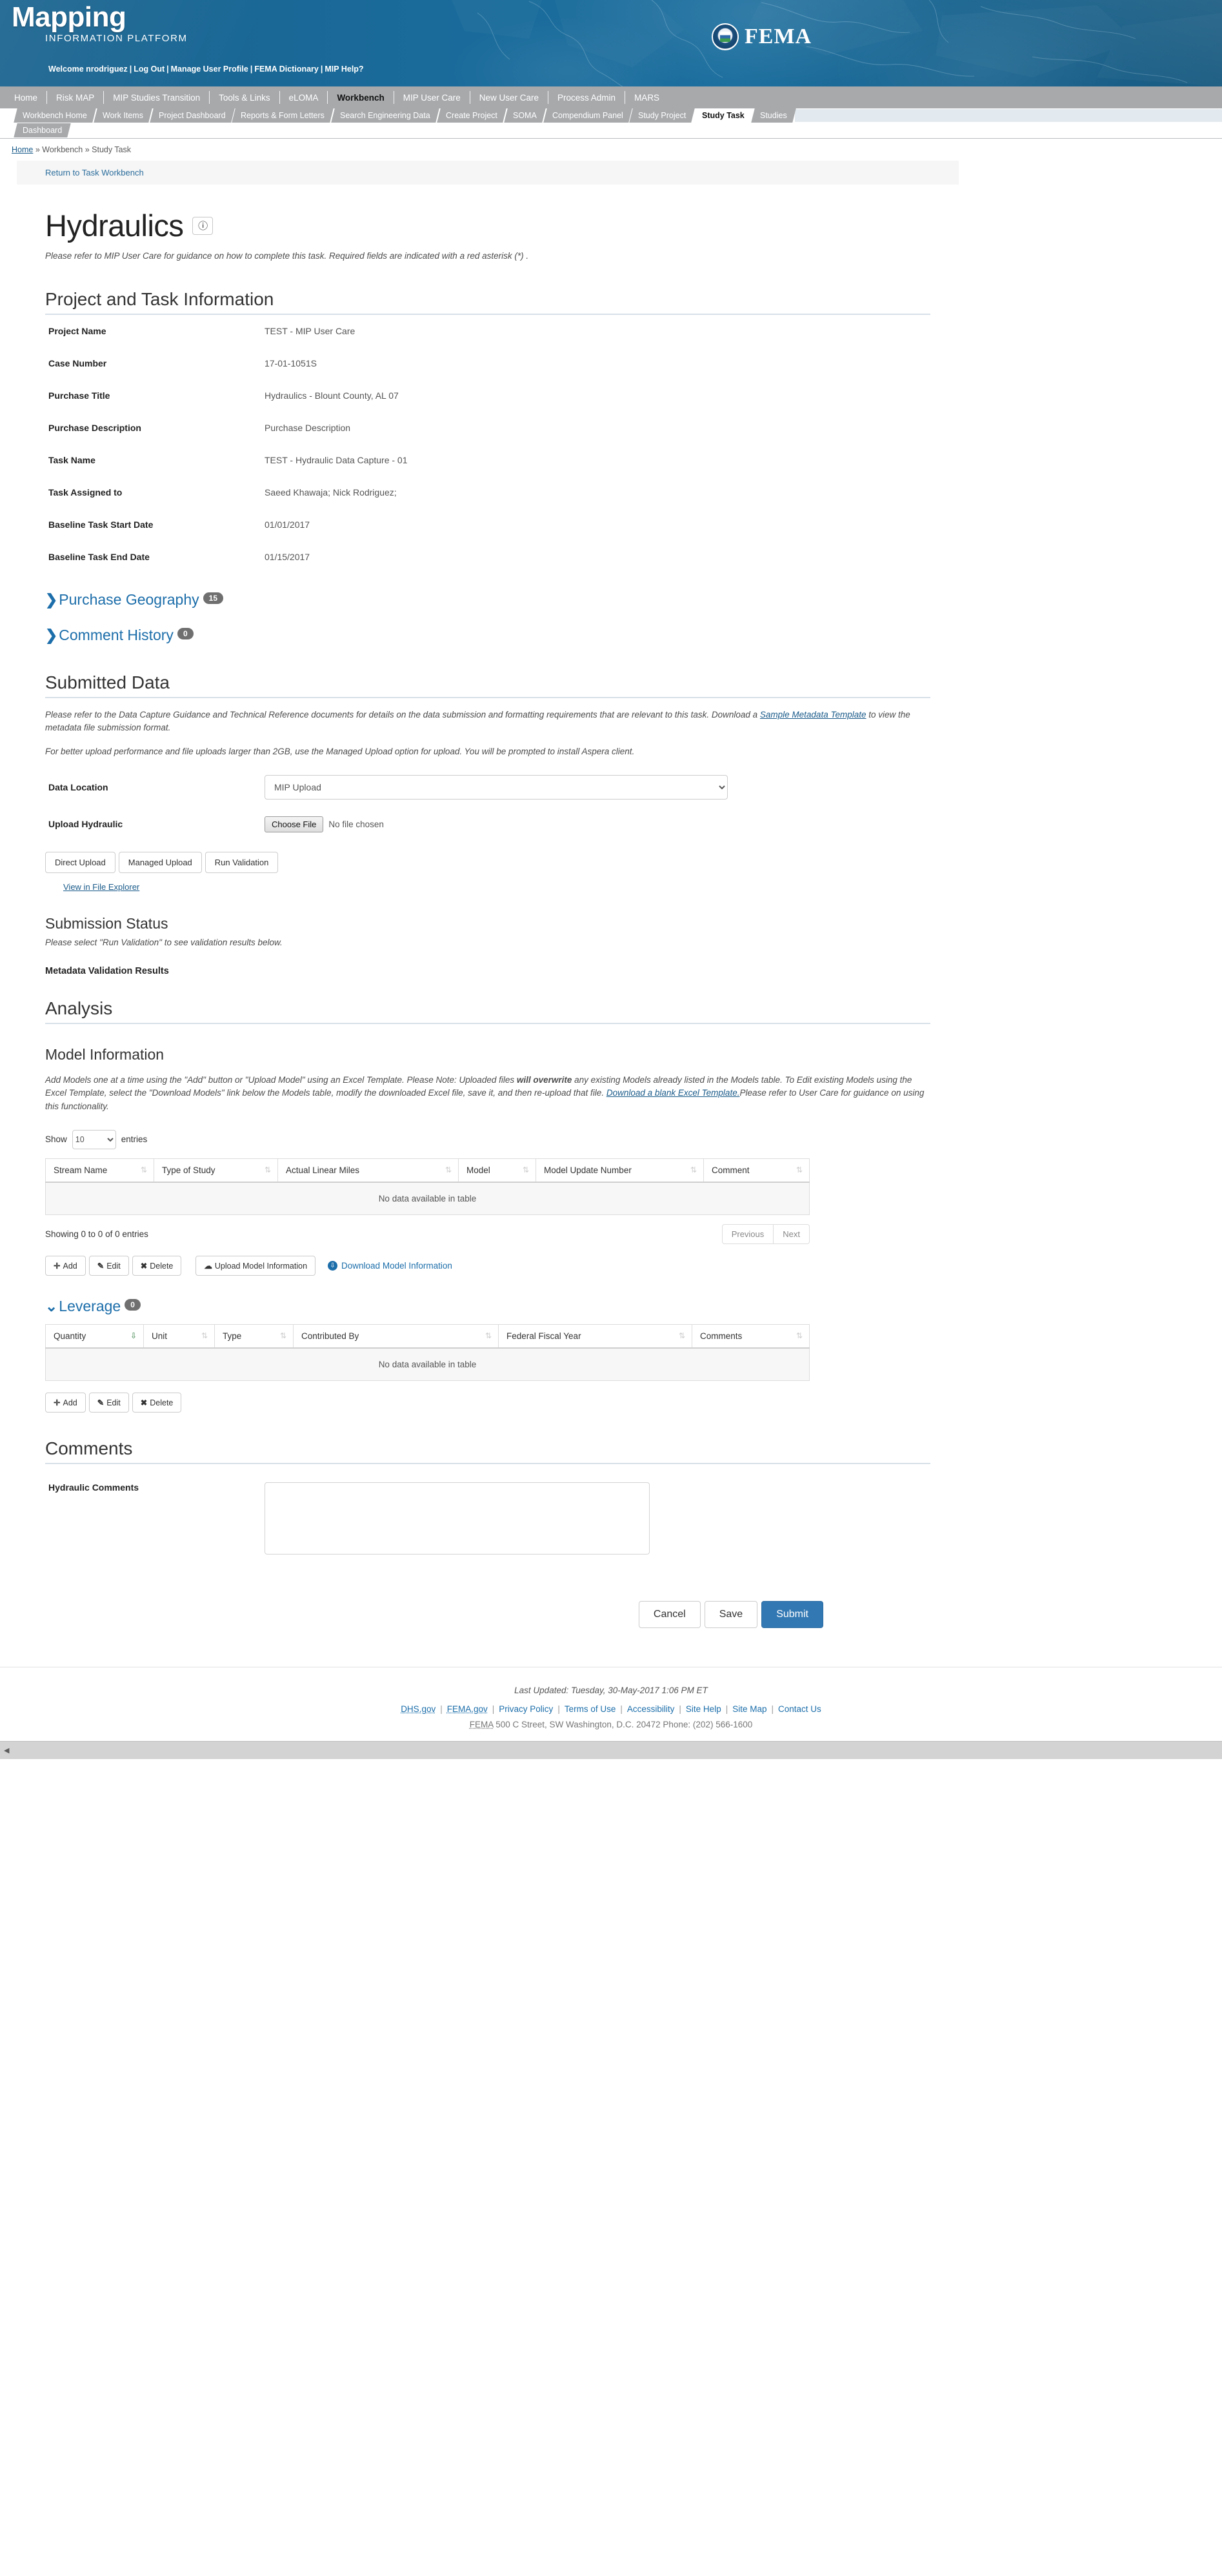 The width and height of the screenshot is (1222, 2576). What do you see at coordinates (487, 524) in the screenshot?
I see `field-baseline-task-start-date: Baseline Task Start Date 01/01/2017` at bounding box center [487, 524].